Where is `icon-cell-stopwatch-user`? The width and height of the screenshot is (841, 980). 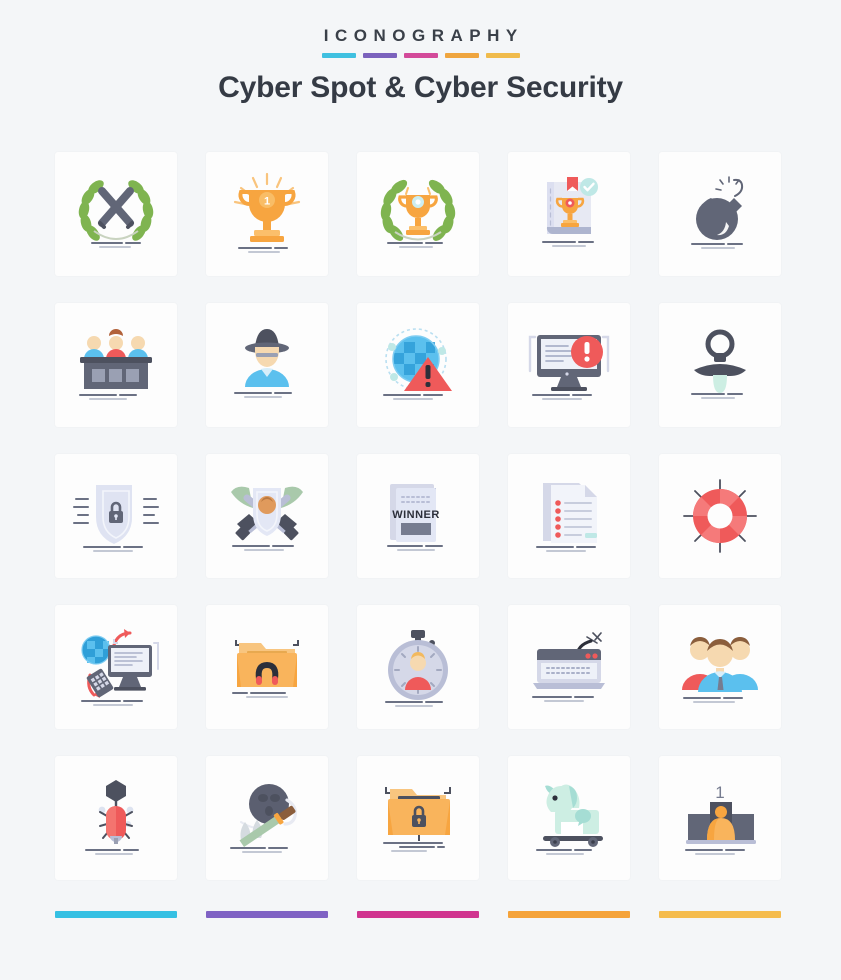 icon-cell-stopwatch-user is located at coordinates (418, 667).